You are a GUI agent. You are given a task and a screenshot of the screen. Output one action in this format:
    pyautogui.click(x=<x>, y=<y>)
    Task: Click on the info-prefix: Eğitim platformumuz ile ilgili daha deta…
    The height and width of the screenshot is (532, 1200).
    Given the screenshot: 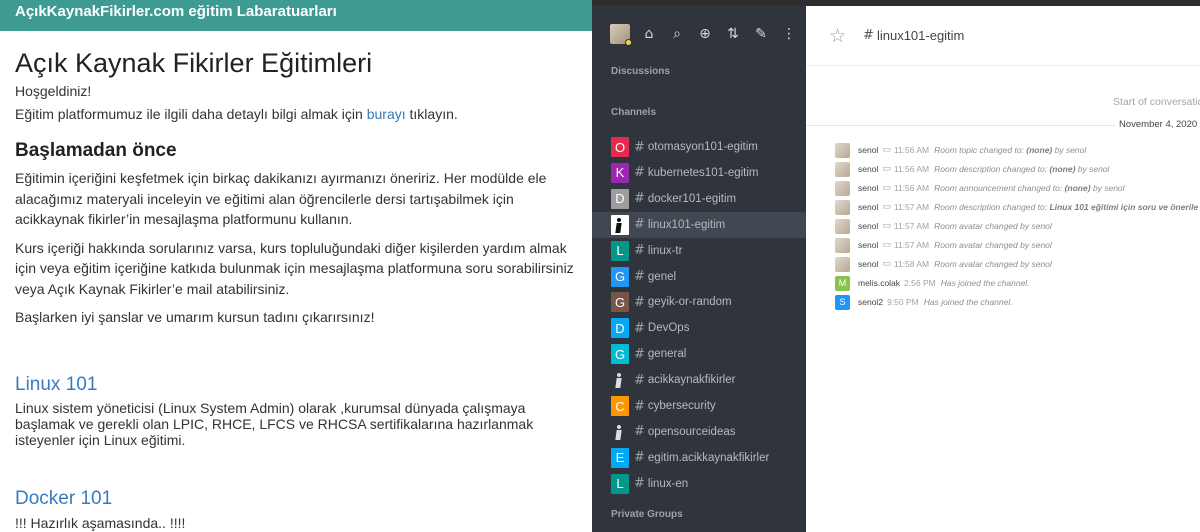 What is the action you would take?
    pyautogui.click(x=191, y=113)
    